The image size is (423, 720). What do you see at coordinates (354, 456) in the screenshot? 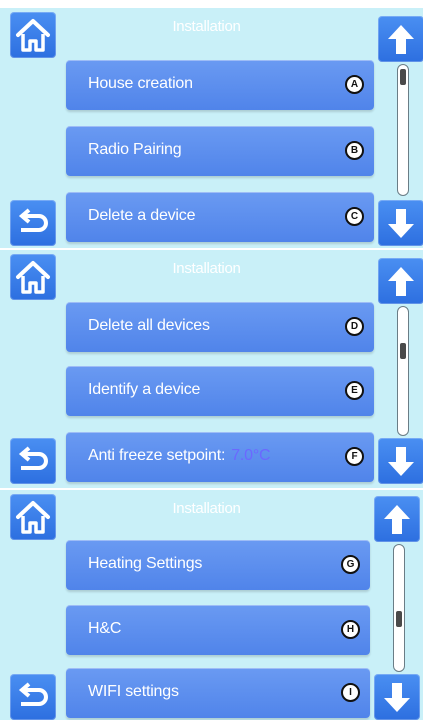
I see `menu-item-badge: F` at bounding box center [354, 456].